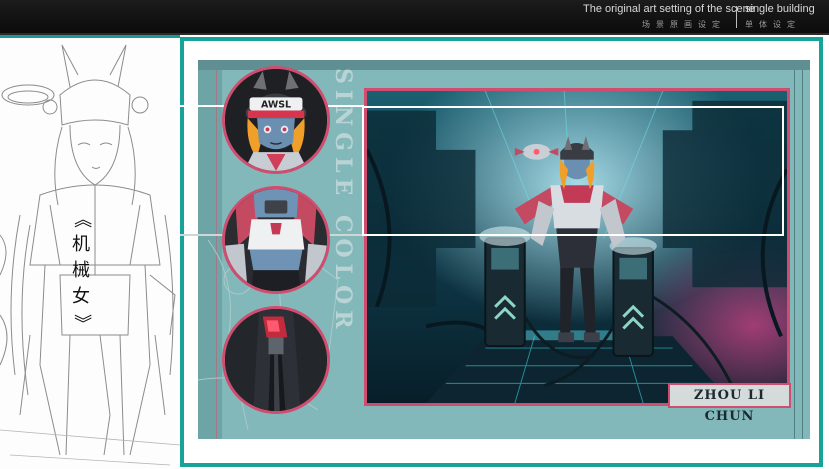  I want to click on portrait-face: AWSL, so click(276, 120).